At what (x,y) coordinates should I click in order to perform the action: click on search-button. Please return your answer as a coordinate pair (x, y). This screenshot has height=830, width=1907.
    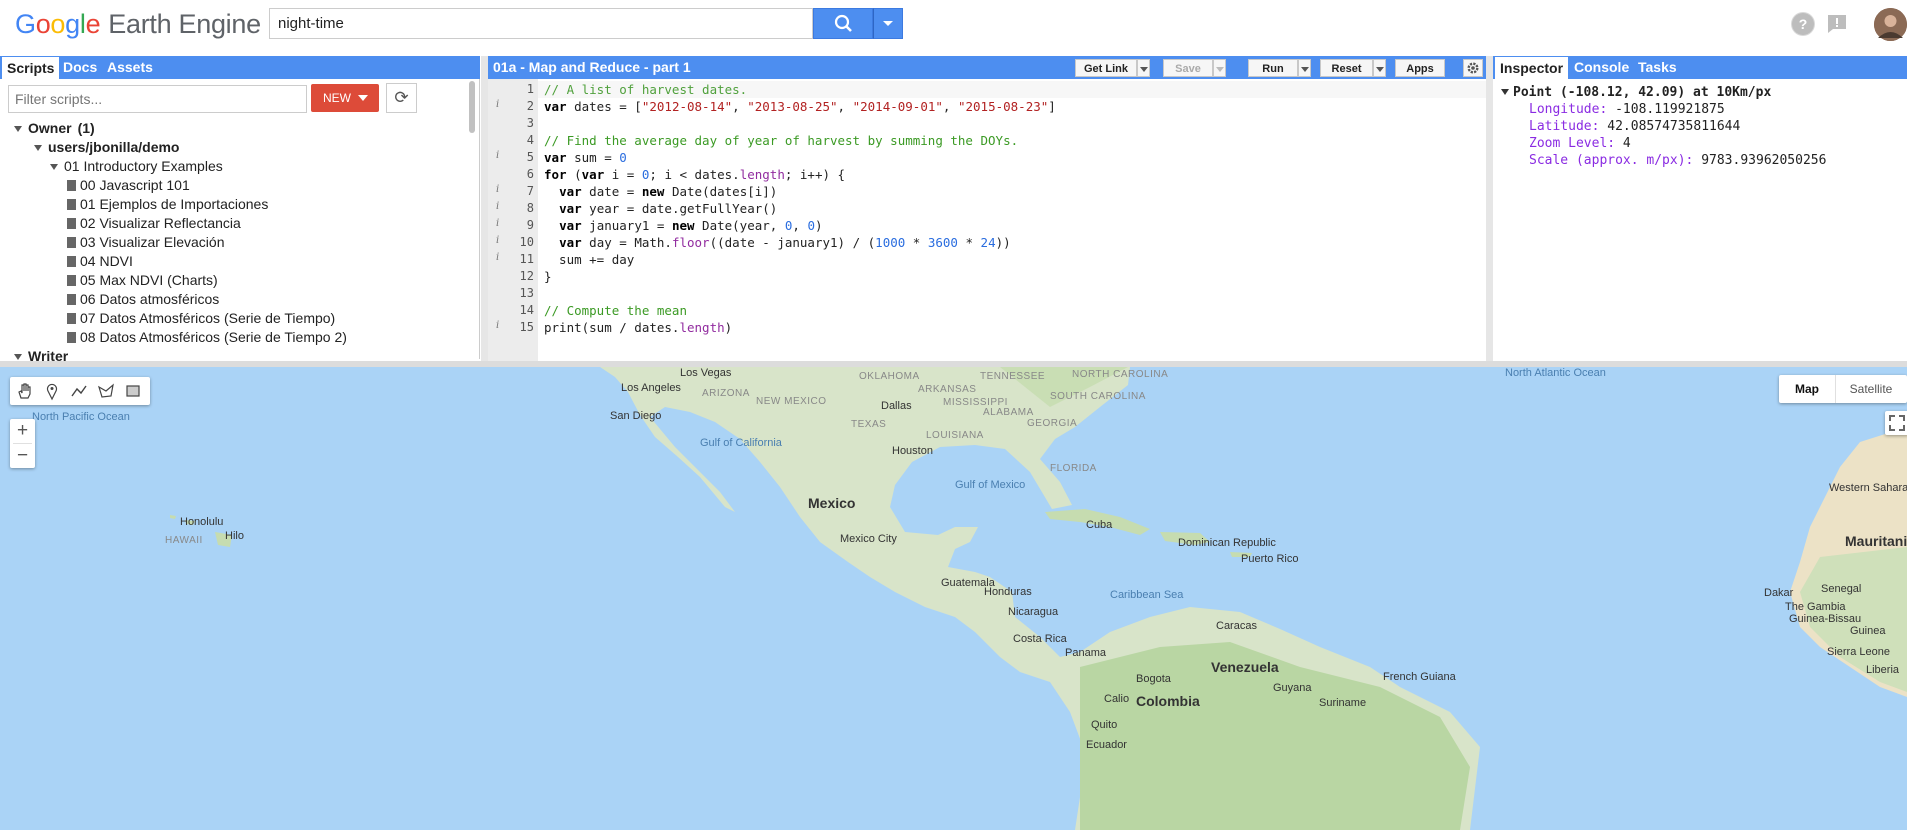
    Looking at the image, I should click on (843, 23).